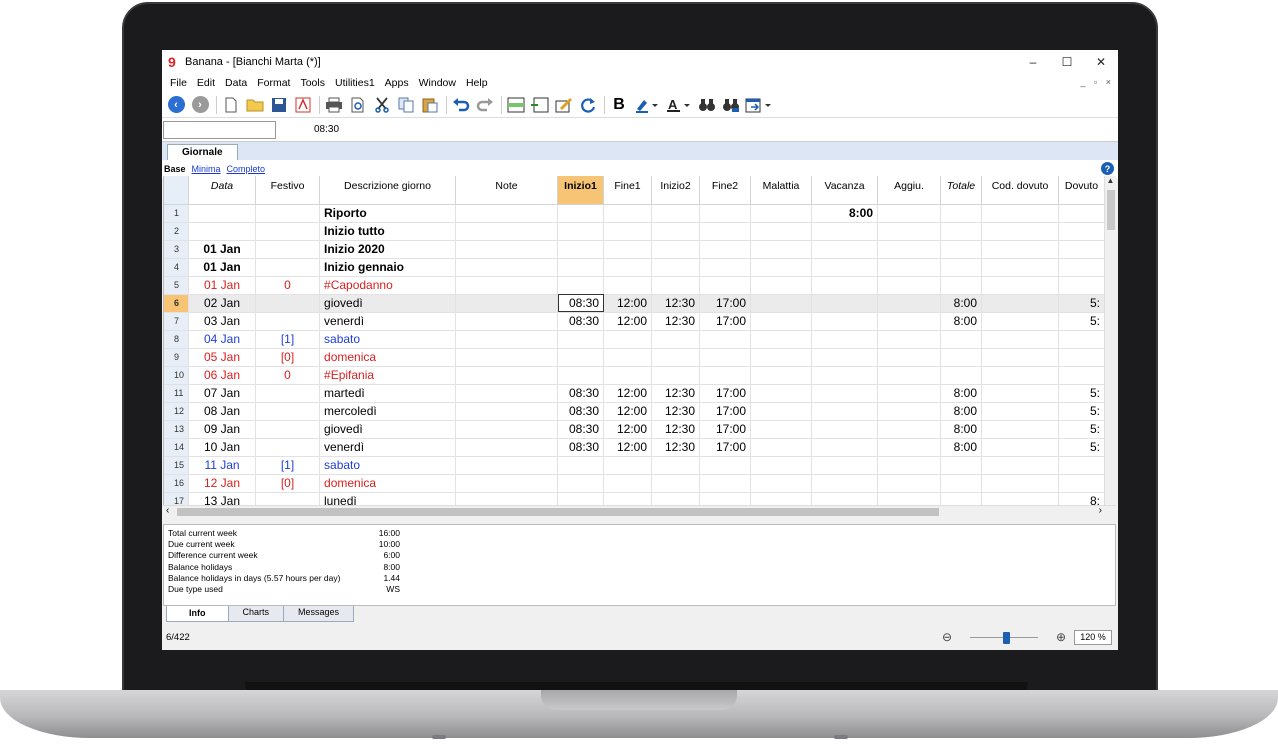 The image size is (1278, 755). What do you see at coordinates (388, 339) in the screenshot?
I see `cell-descrizione: sabato` at bounding box center [388, 339].